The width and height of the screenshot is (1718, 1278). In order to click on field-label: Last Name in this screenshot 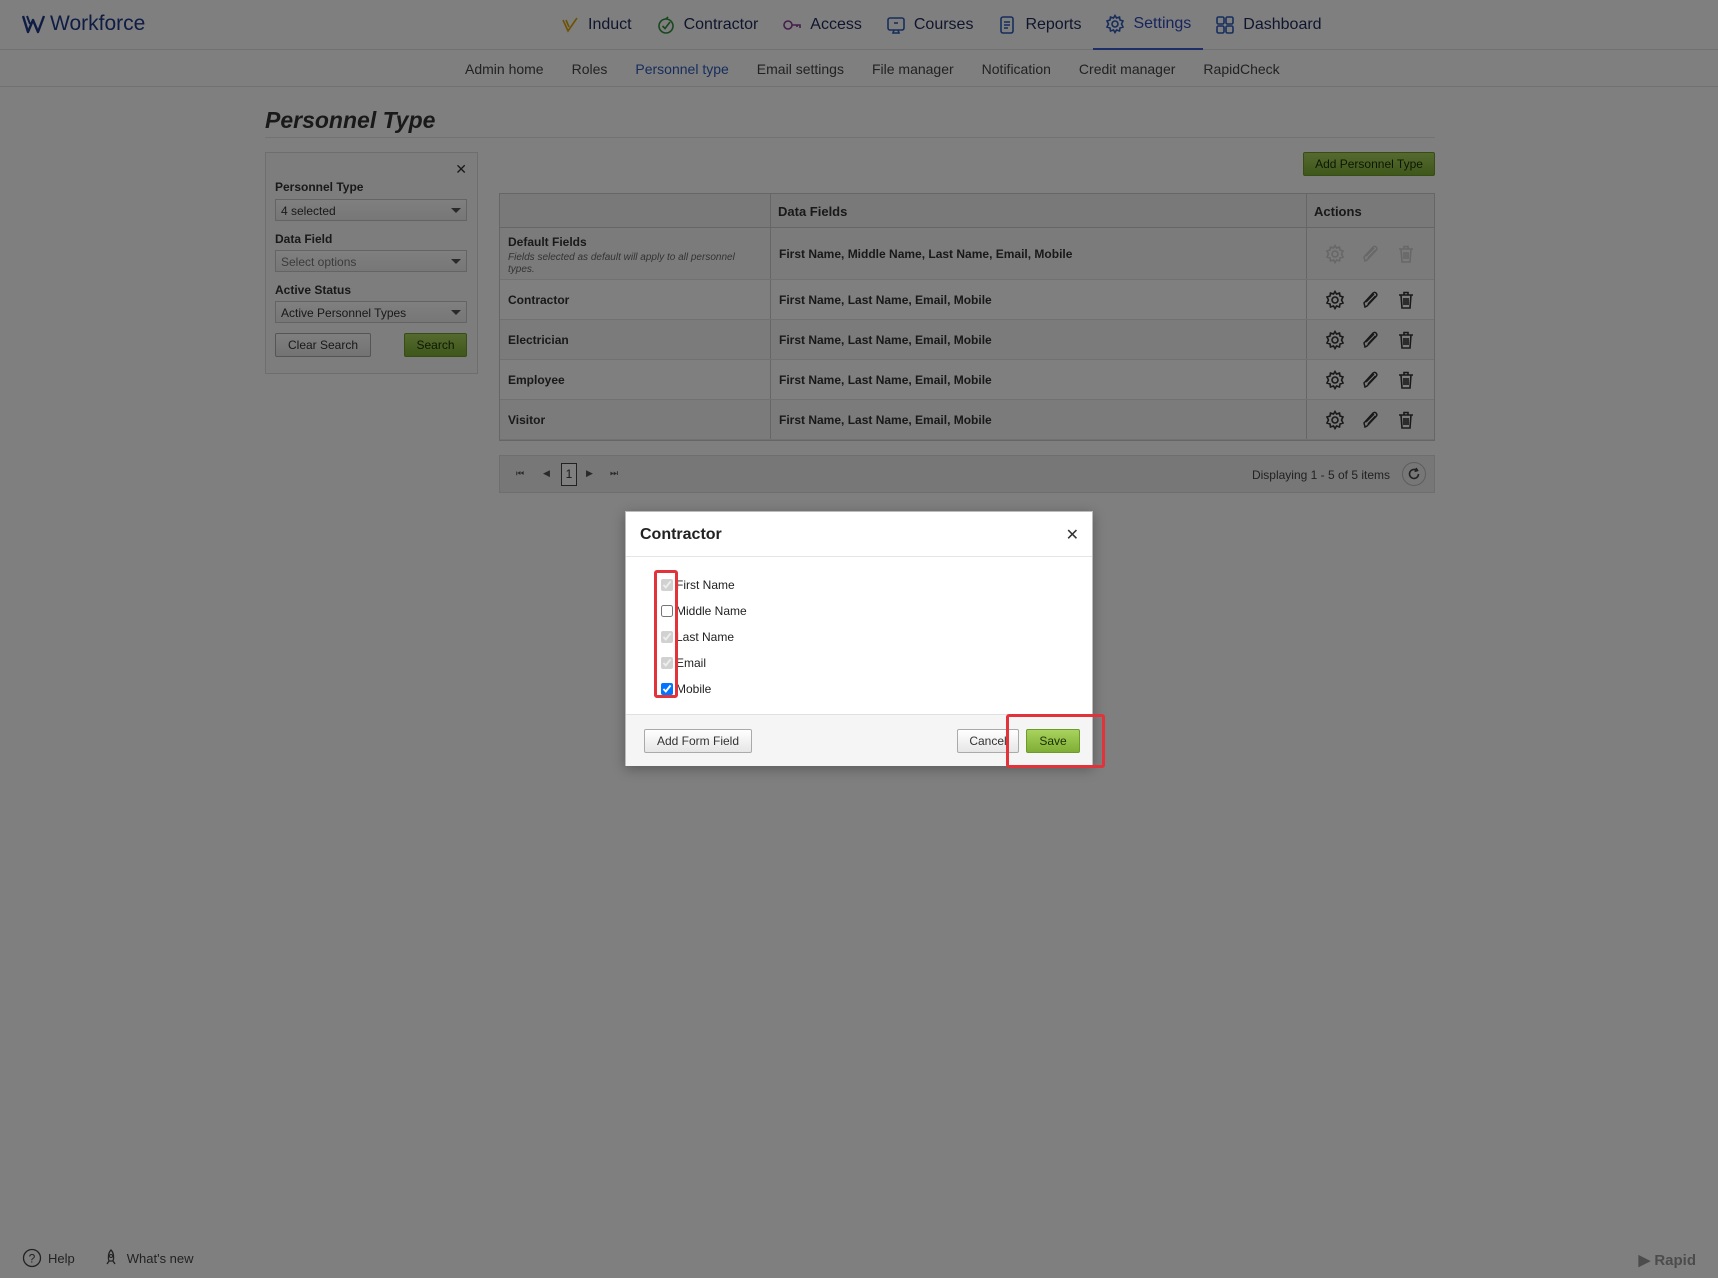, I will do `click(705, 637)`.